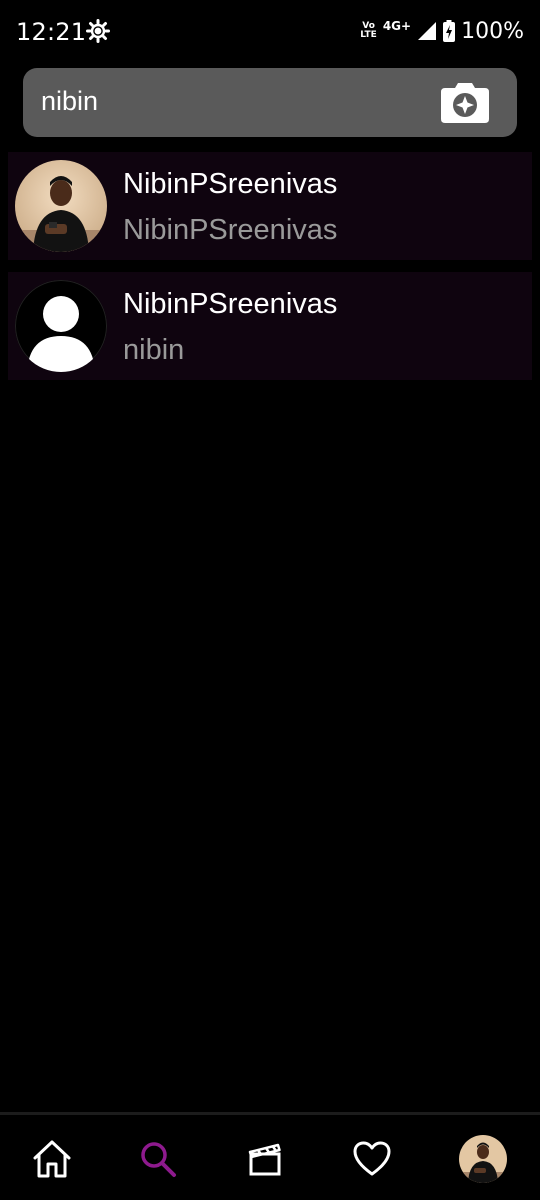 This screenshot has width=540, height=1200. What do you see at coordinates (154, 350) in the screenshot?
I see `result-subtitle: nibin` at bounding box center [154, 350].